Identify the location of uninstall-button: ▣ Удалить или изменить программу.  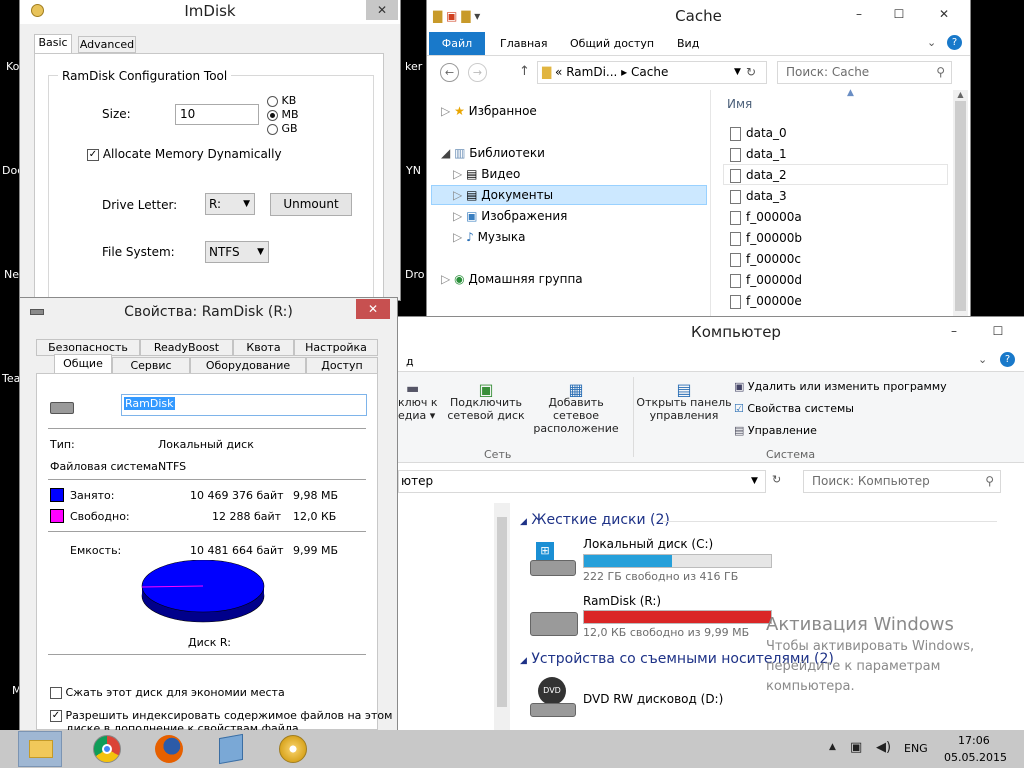
(840, 386).